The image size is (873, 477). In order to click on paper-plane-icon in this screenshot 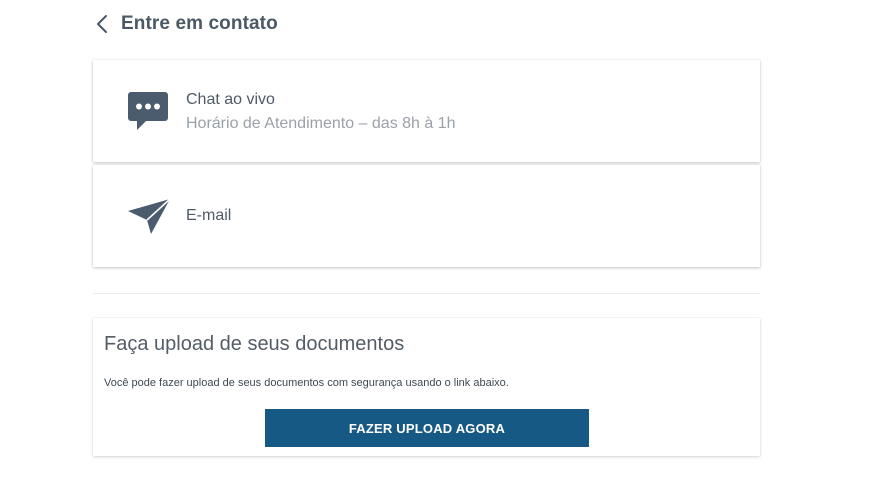, I will do `click(149, 217)`.